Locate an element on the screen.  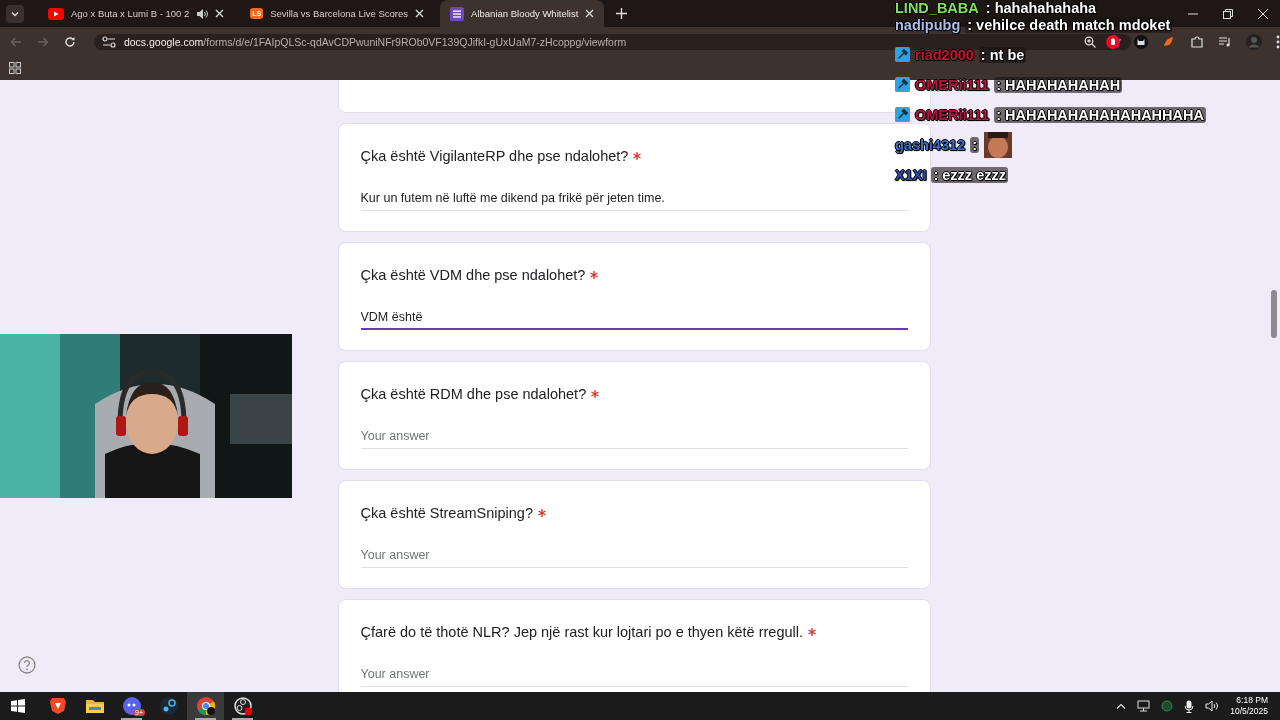
network-icon is located at coordinates (1144, 706).